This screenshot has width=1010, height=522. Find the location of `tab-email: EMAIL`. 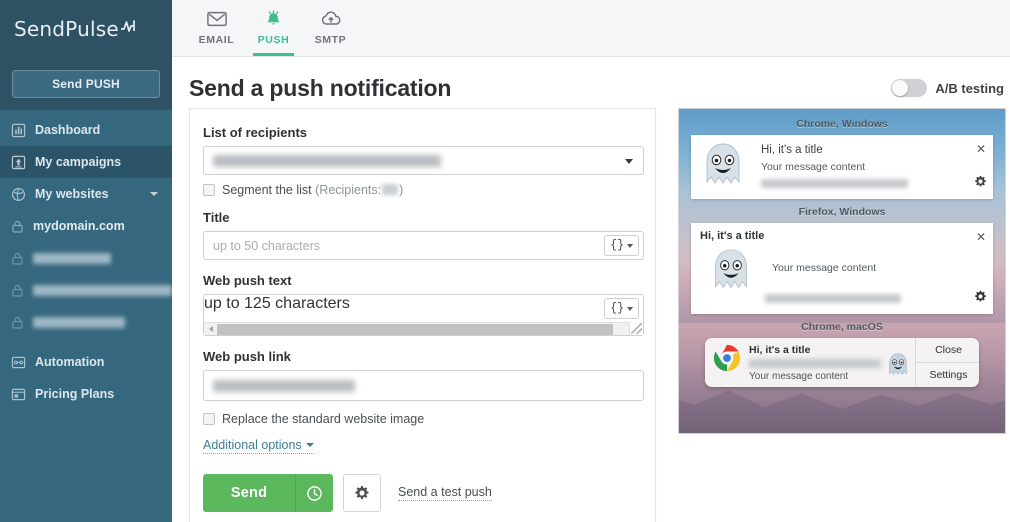

tab-email: EMAIL is located at coordinates (216, 28).